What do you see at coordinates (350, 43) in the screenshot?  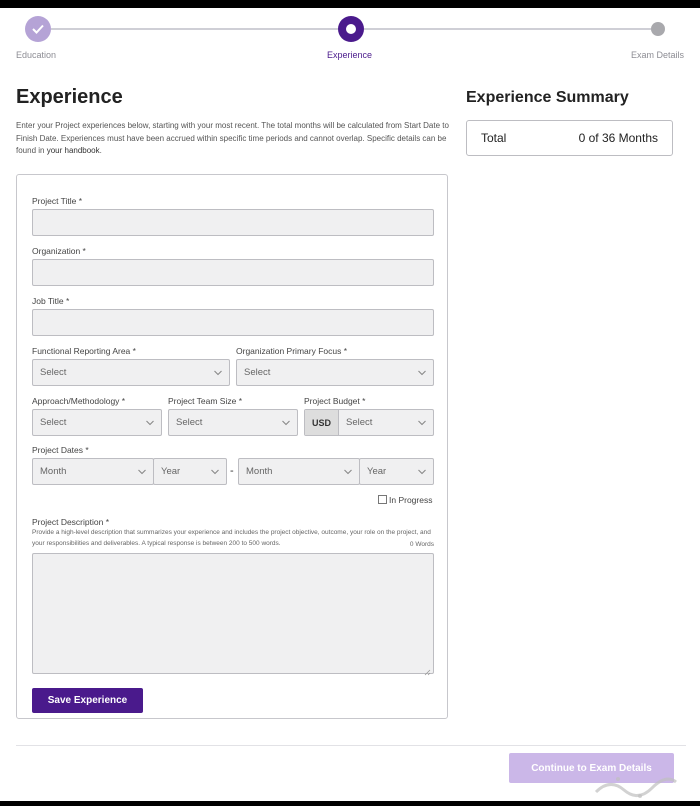 I see `progress-stepper: Education Experience Exam Details` at bounding box center [350, 43].